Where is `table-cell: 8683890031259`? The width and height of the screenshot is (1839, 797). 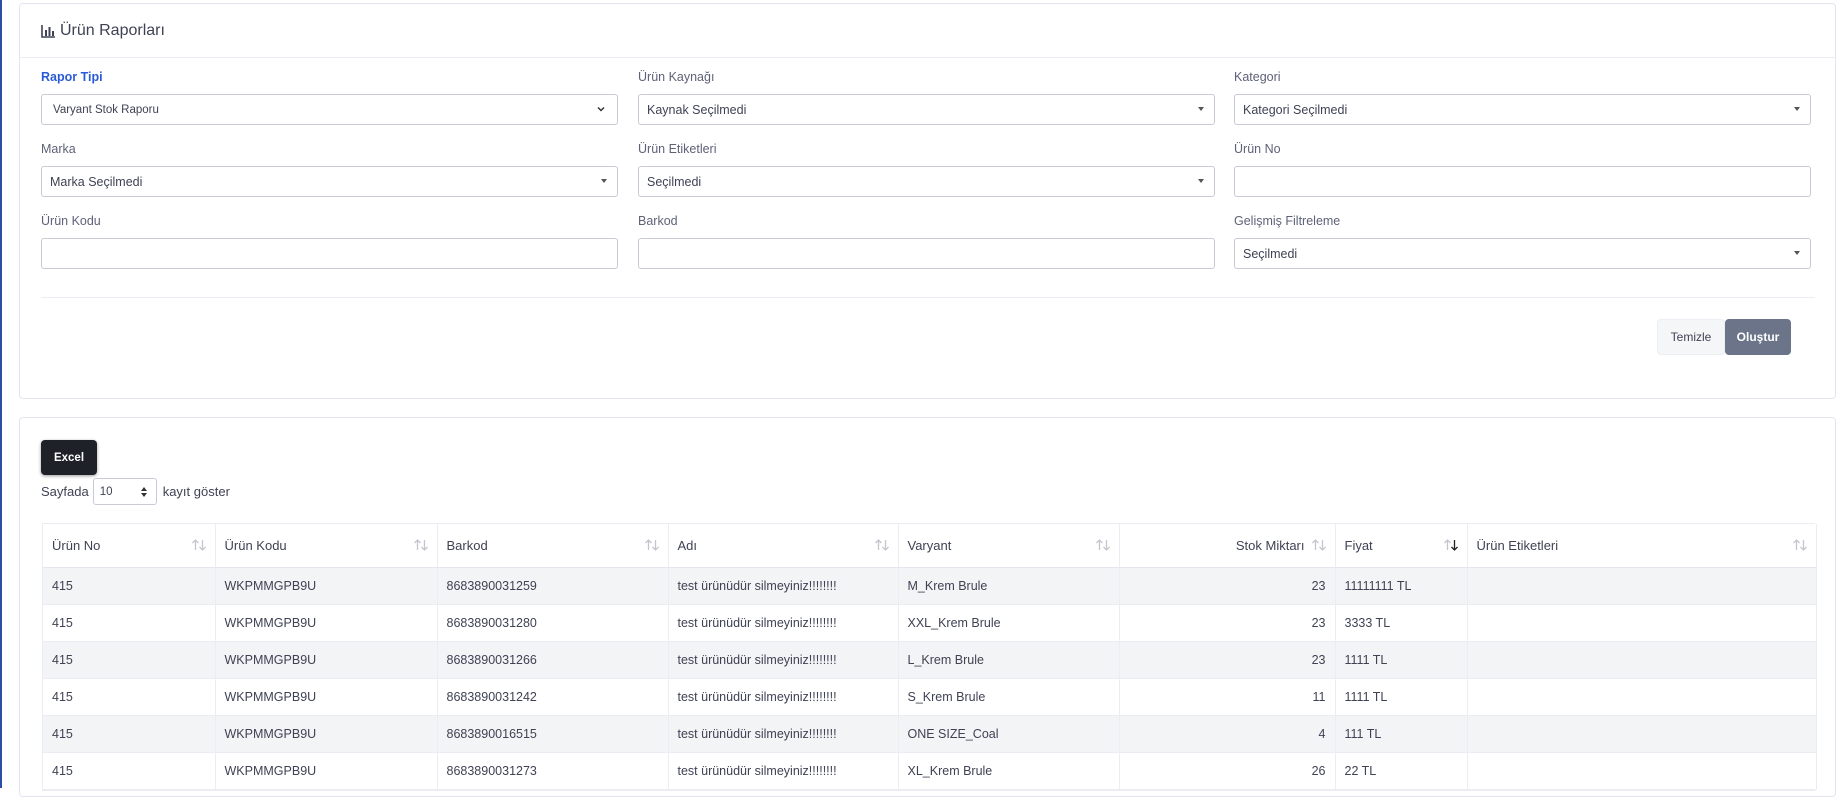
table-cell: 8683890031259 is located at coordinates (553, 586).